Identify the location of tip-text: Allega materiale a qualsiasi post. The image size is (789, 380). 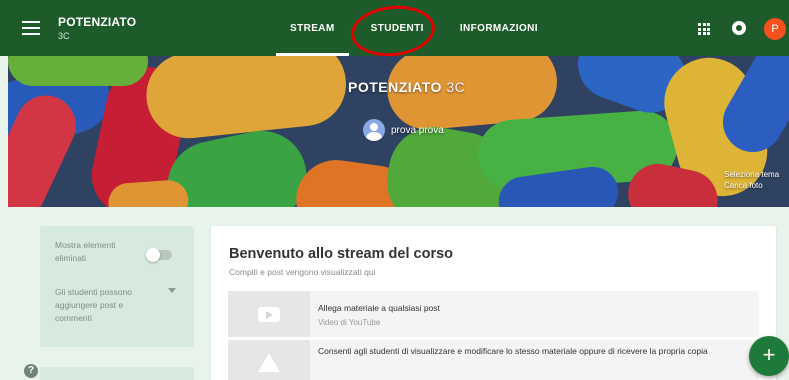
(379, 308).